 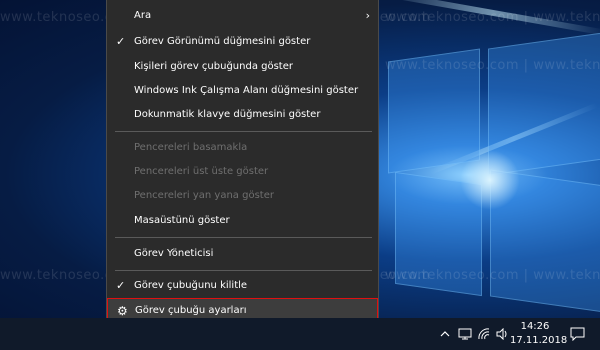 I want to click on menu-item-label: Masaüstünü göster, so click(x=182, y=220).